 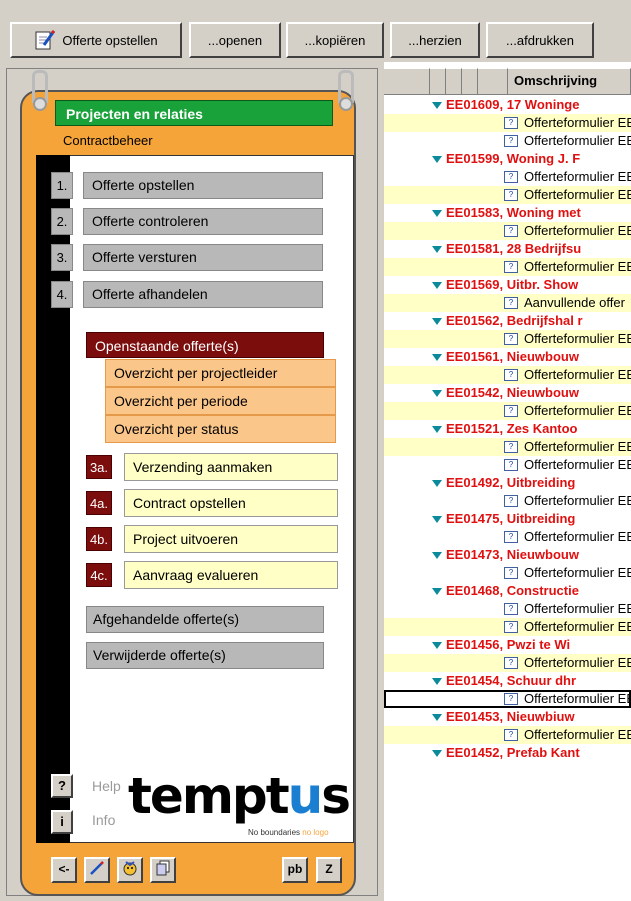 What do you see at coordinates (507, 717) in the screenshot?
I see `project-row: EE01453, Nieuwbiuw` at bounding box center [507, 717].